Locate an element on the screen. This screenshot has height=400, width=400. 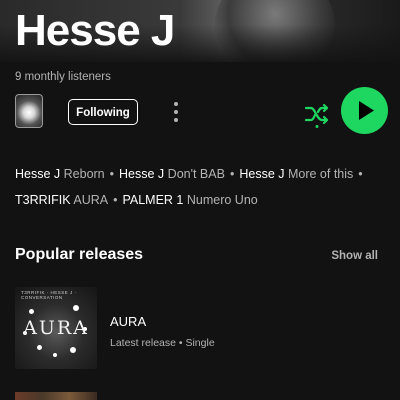
link-title: More of this is located at coordinates (320, 174).